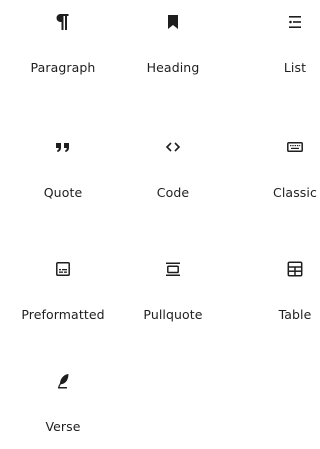 This screenshot has height=449, width=320. What do you see at coordinates (63, 67) in the screenshot?
I see `block-label: Paragraph` at bounding box center [63, 67].